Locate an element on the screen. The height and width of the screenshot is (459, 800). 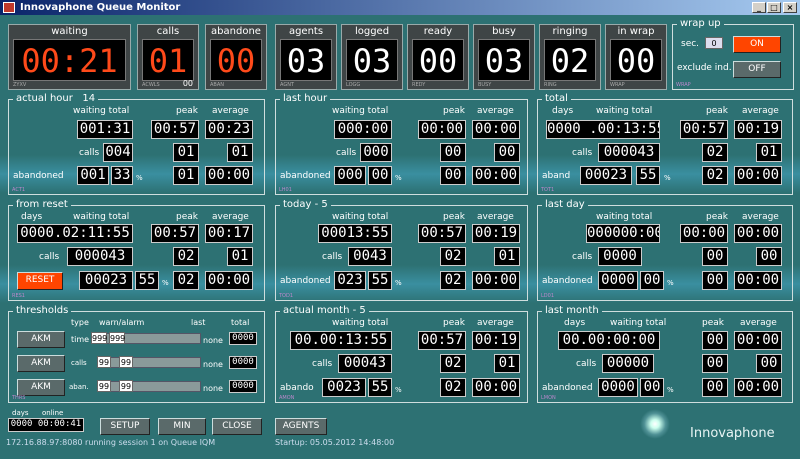
threshold-time-button: AKM is located at coordinates (41, 339).